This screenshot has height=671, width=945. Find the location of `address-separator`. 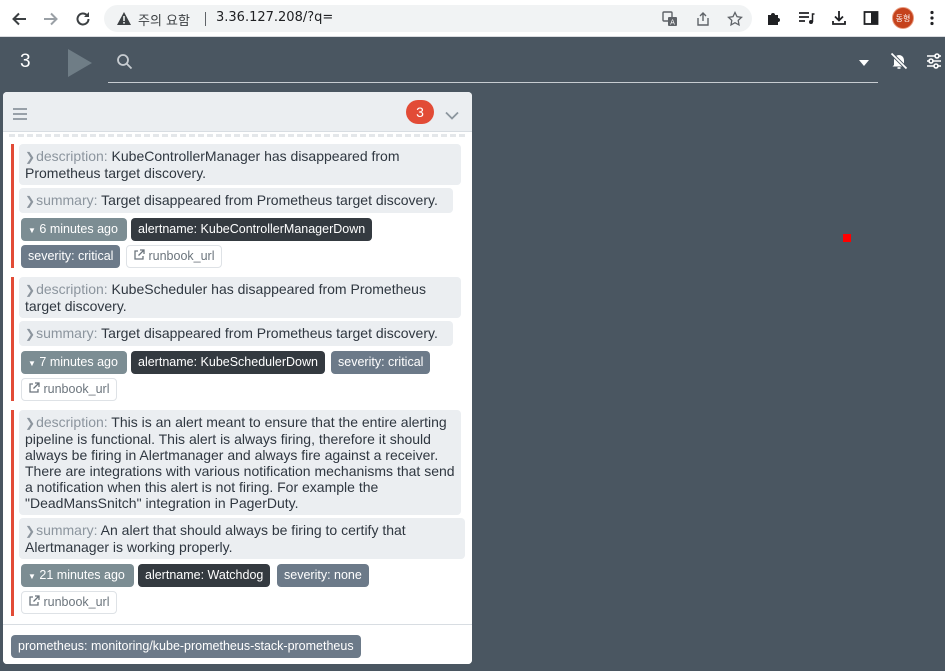

address-separator is located at coordinates (205, 19).